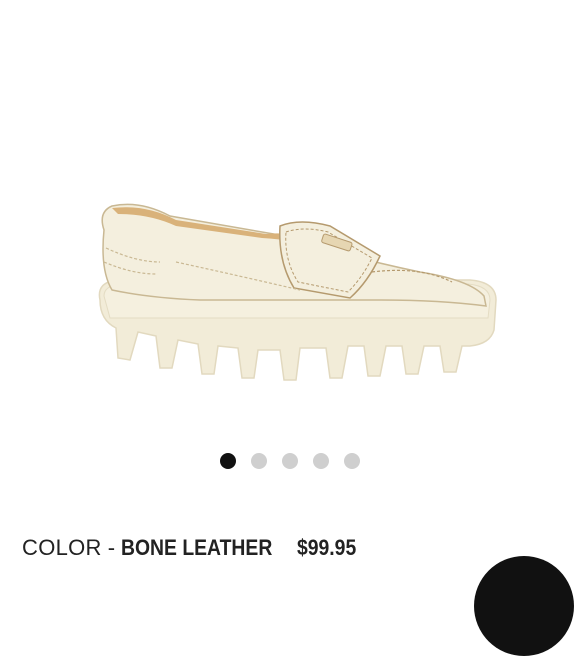 Image resolution: width=580 pixels, height=656 pixels. What do you see at coordinates (524, 606) in the screenshot?
I see `floating-action-button` at bounding box center [524, 606].